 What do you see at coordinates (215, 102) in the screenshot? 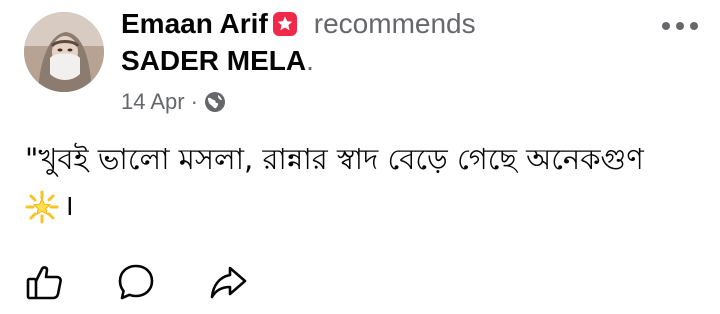
I see `globe-icon` at bounding box center [215, 102].